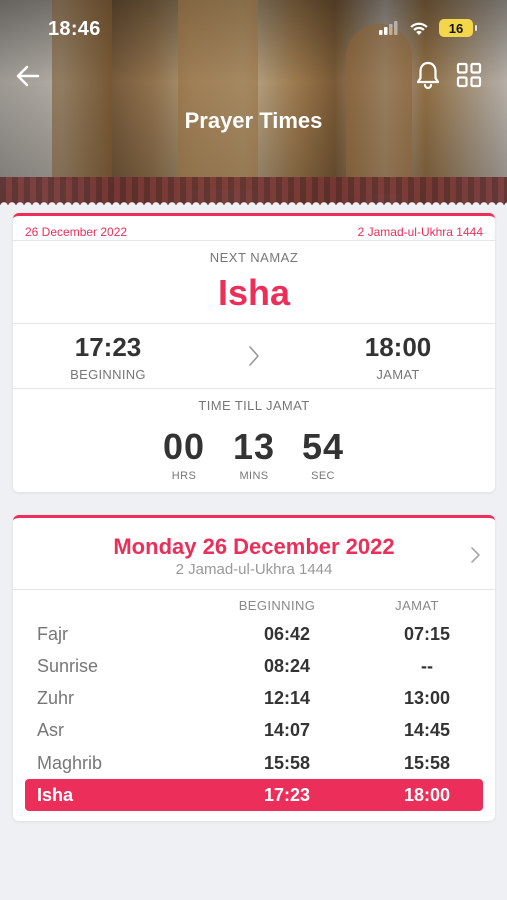 This screenshot has height=900, width=507. What do you see at coordinates (70, 763) in the screenshot?
I see `prayer-name: Maghrib` at bounding box center [70, 763].